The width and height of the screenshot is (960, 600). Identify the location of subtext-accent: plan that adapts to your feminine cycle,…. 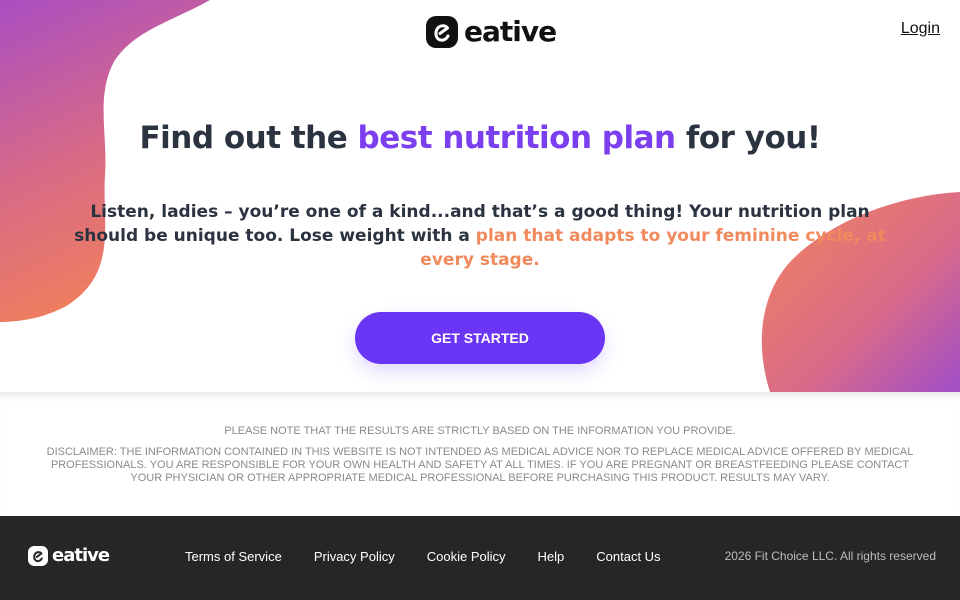
(653, 248).